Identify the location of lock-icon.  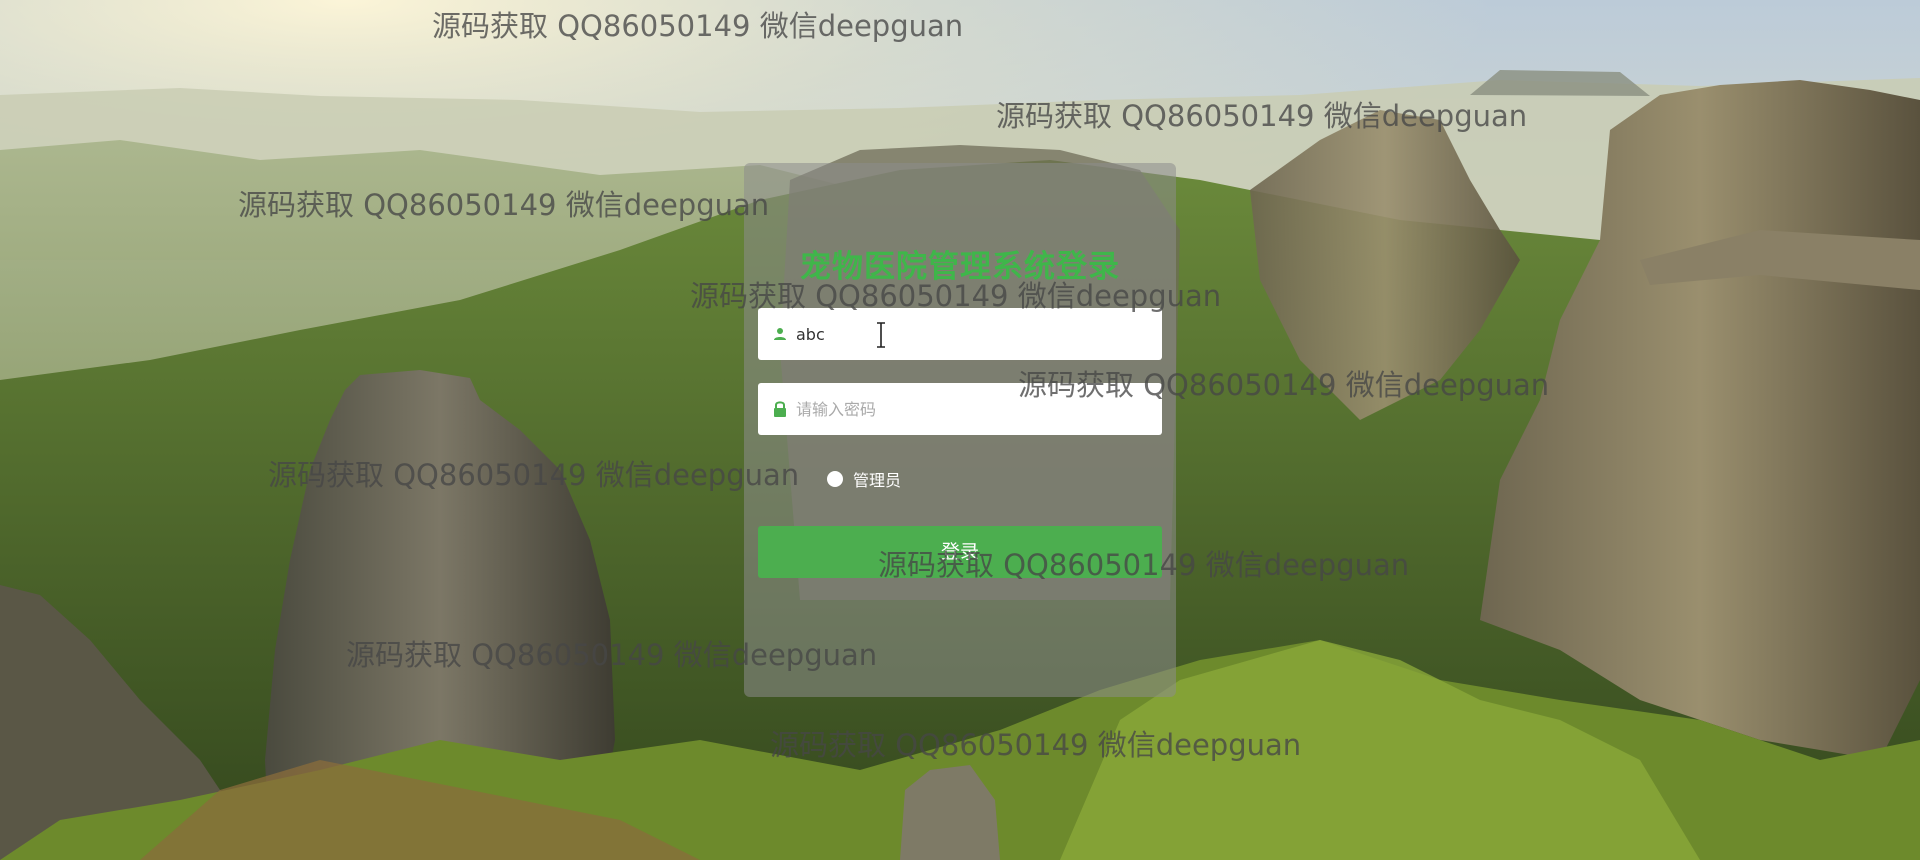
(780, 409).